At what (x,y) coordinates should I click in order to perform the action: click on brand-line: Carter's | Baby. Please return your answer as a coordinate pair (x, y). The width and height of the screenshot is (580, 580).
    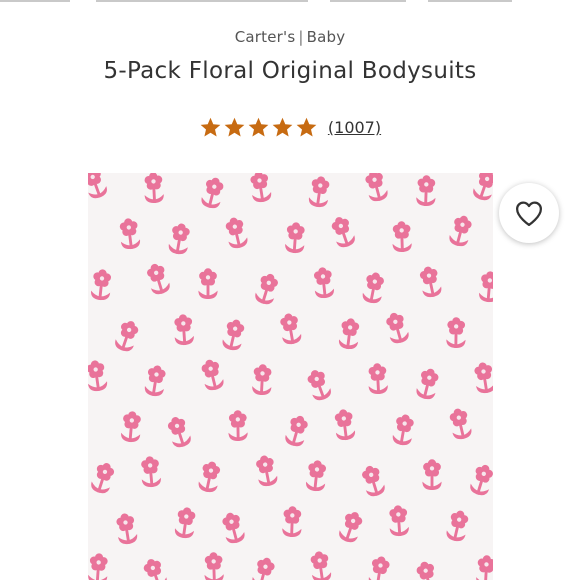
    Looking at the image, I should click on (290, 37).